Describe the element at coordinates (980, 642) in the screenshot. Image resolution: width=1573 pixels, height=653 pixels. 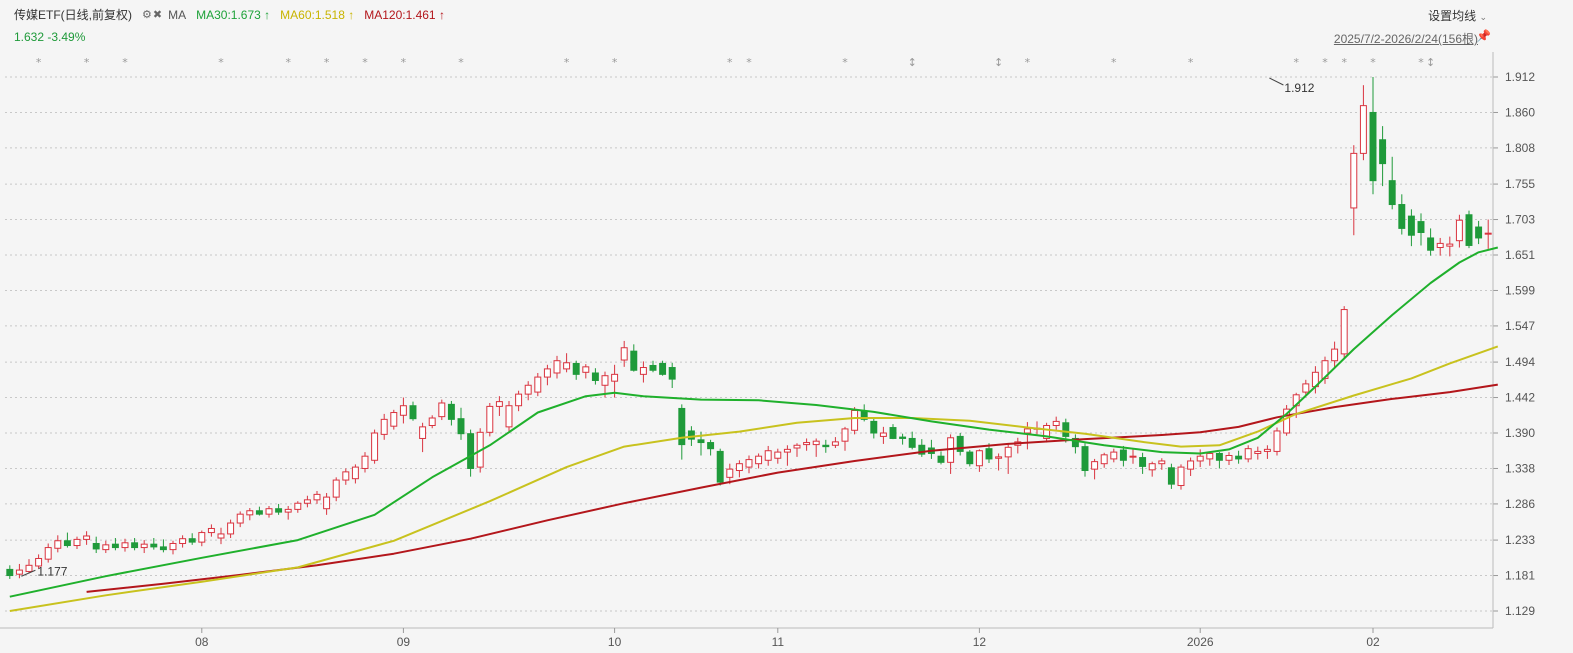
I see `x-tick-label: 12` at that location.